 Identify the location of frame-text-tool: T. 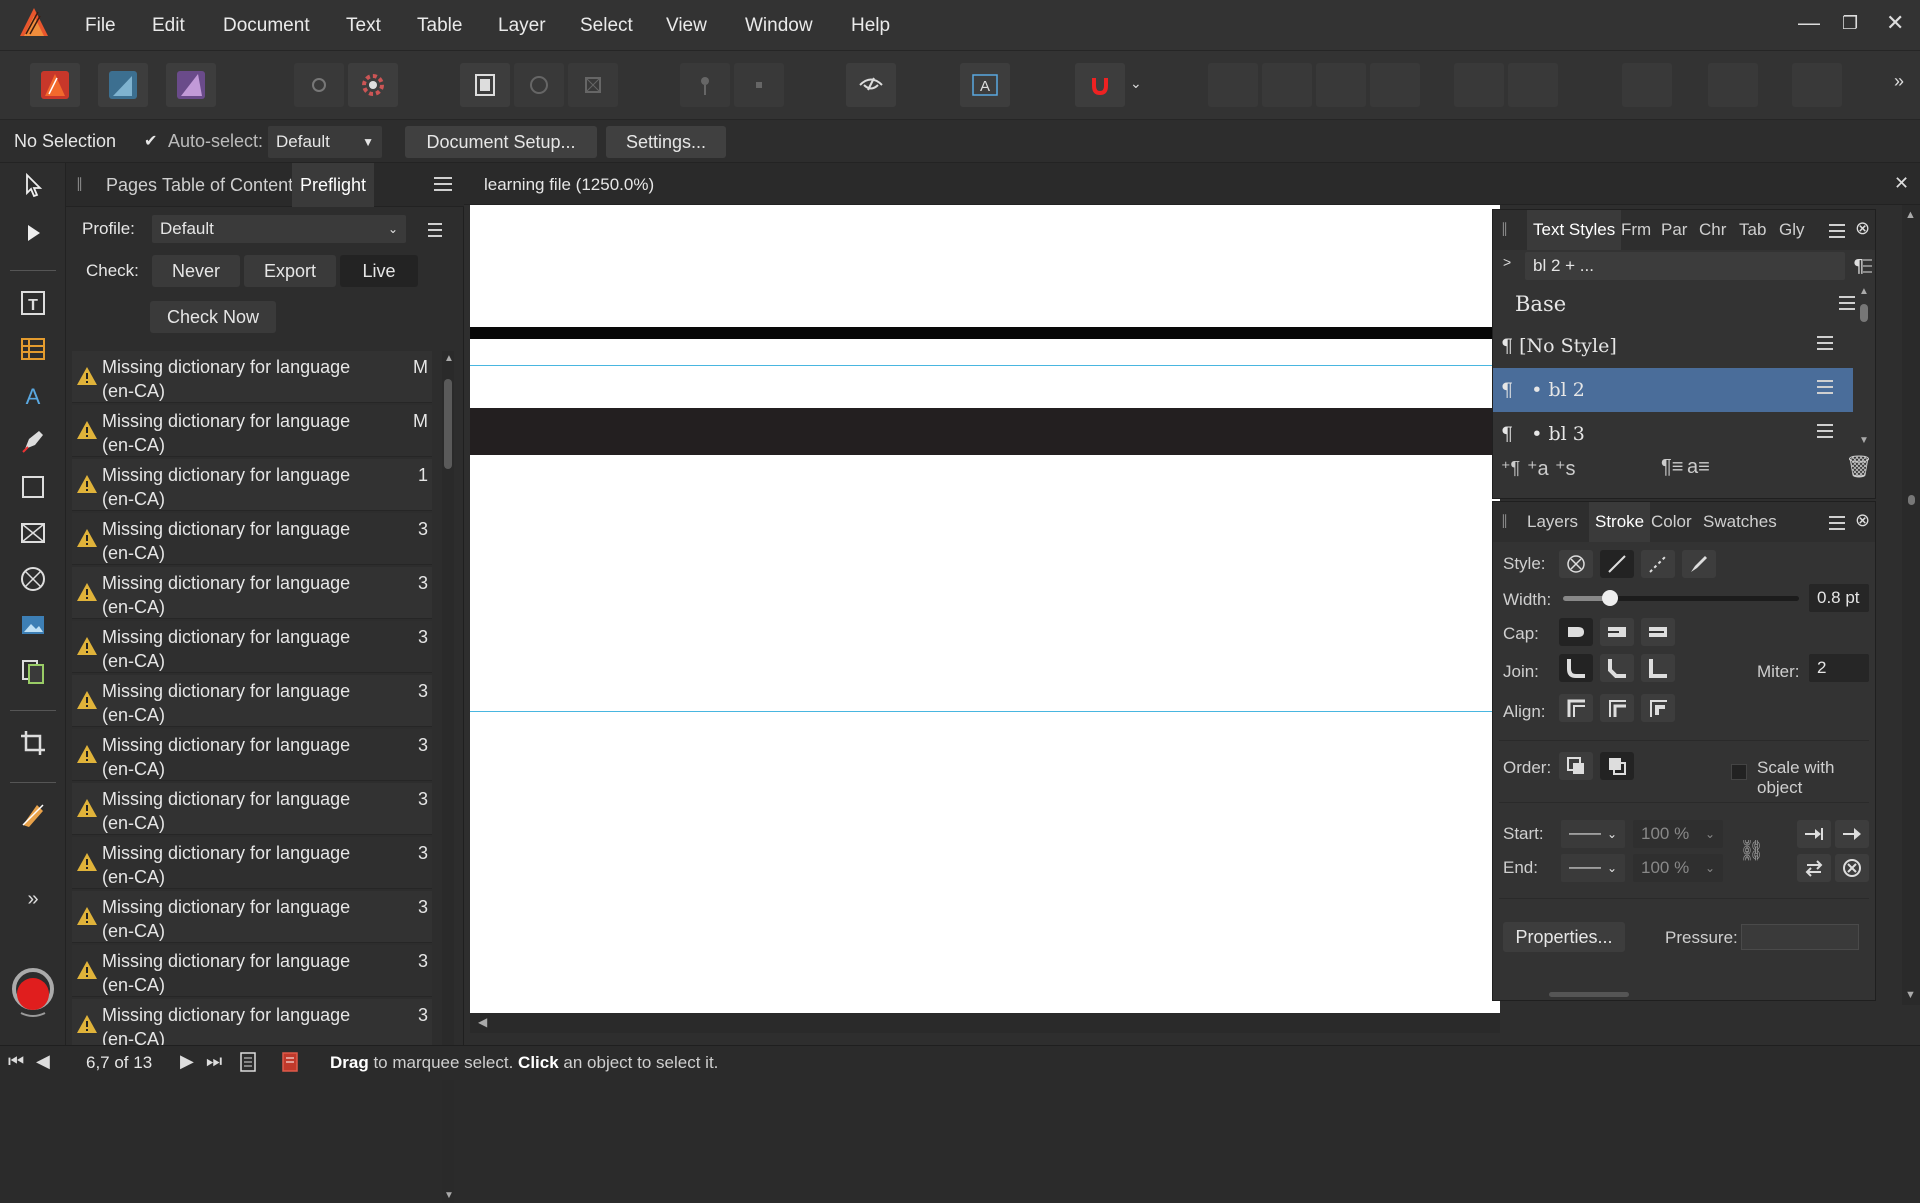
(33, 303).